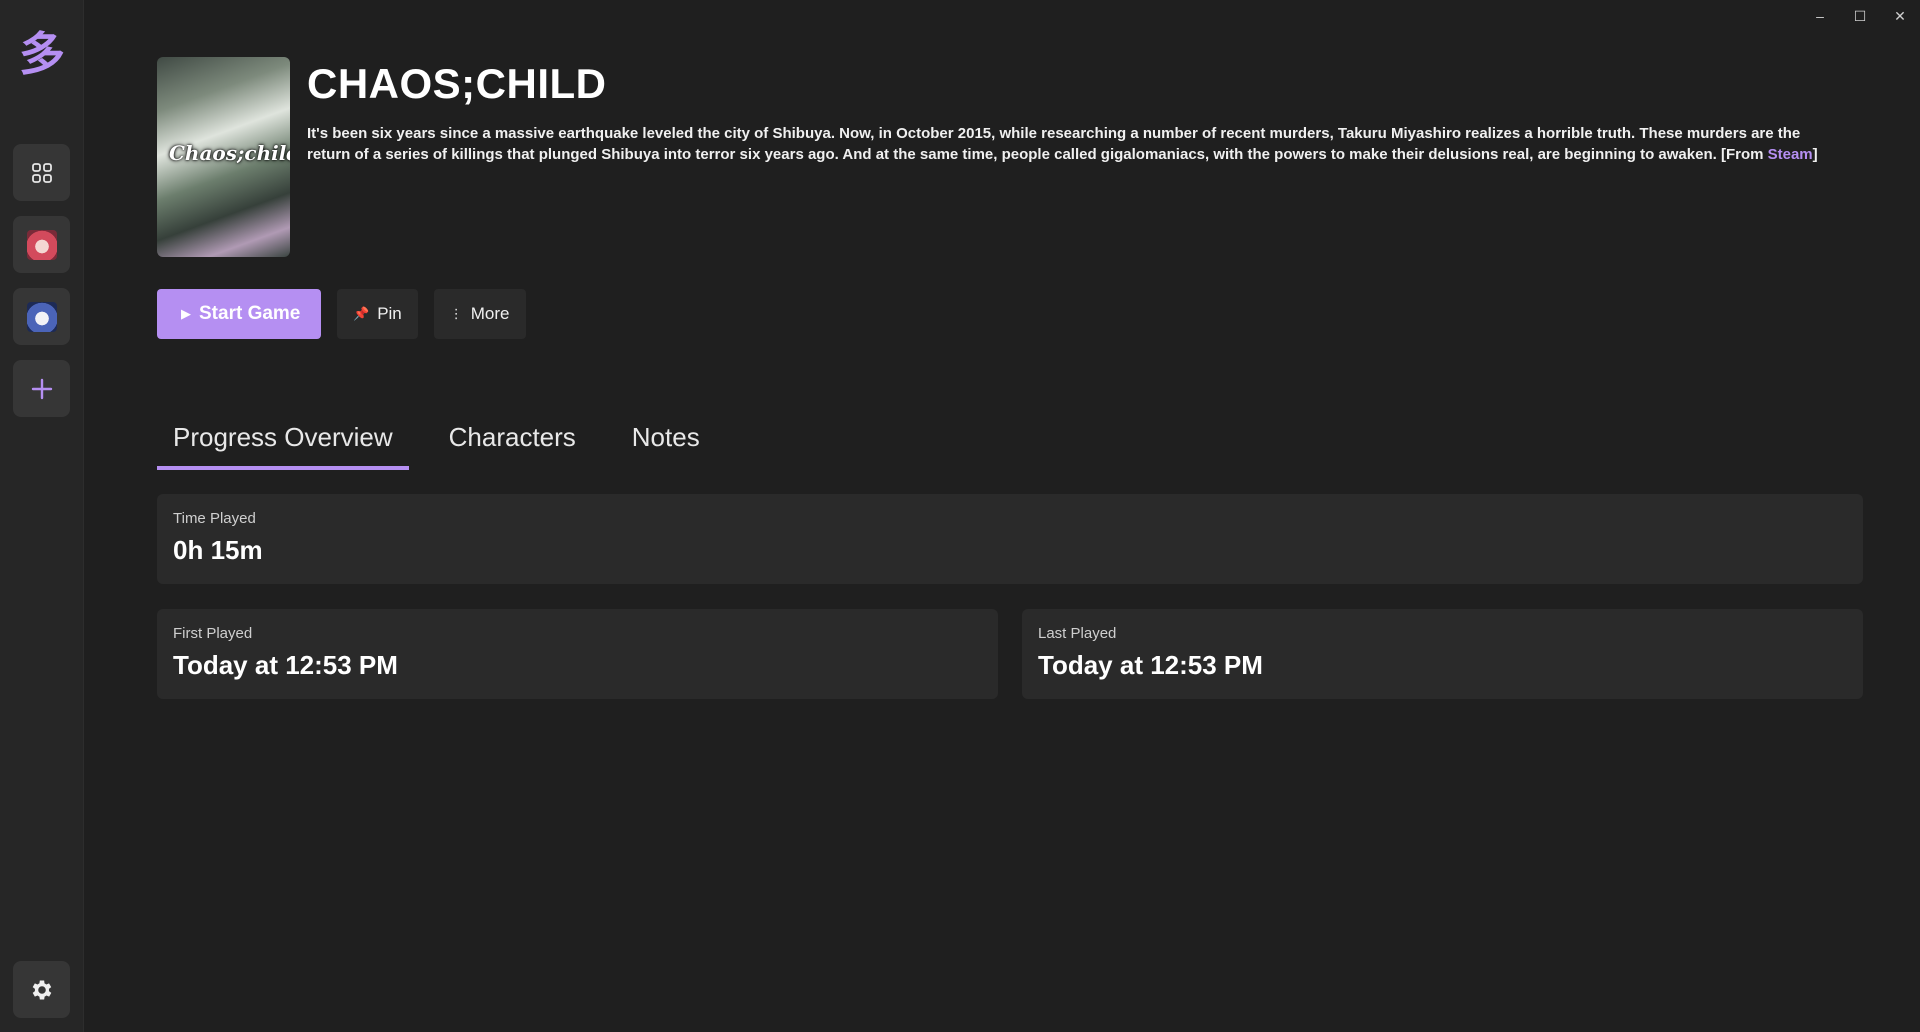 This screenshot has width=1920, height=1032. Describe the element at coordinates (218, 550) in the screenshot. I see `time-played-value: 0h 15m` at that location.